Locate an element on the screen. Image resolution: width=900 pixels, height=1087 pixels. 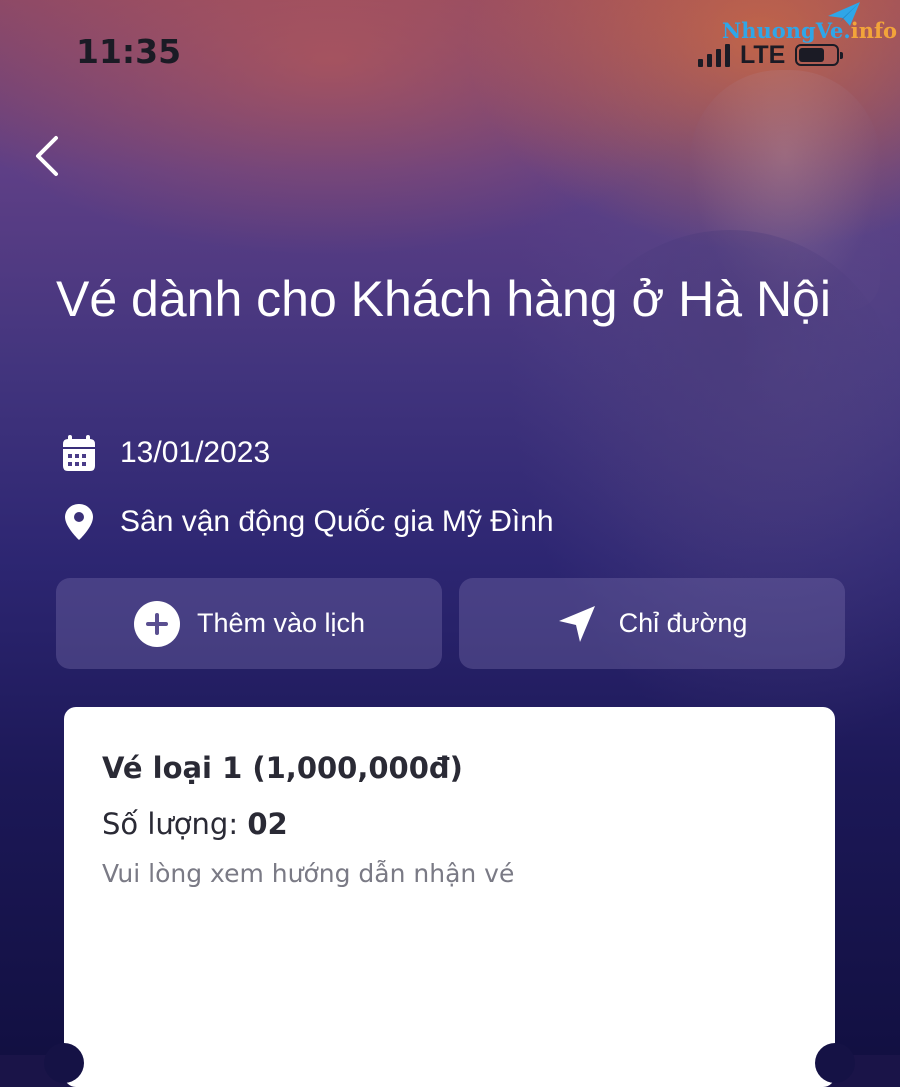
battery-level is located at coordinates (812, 55).